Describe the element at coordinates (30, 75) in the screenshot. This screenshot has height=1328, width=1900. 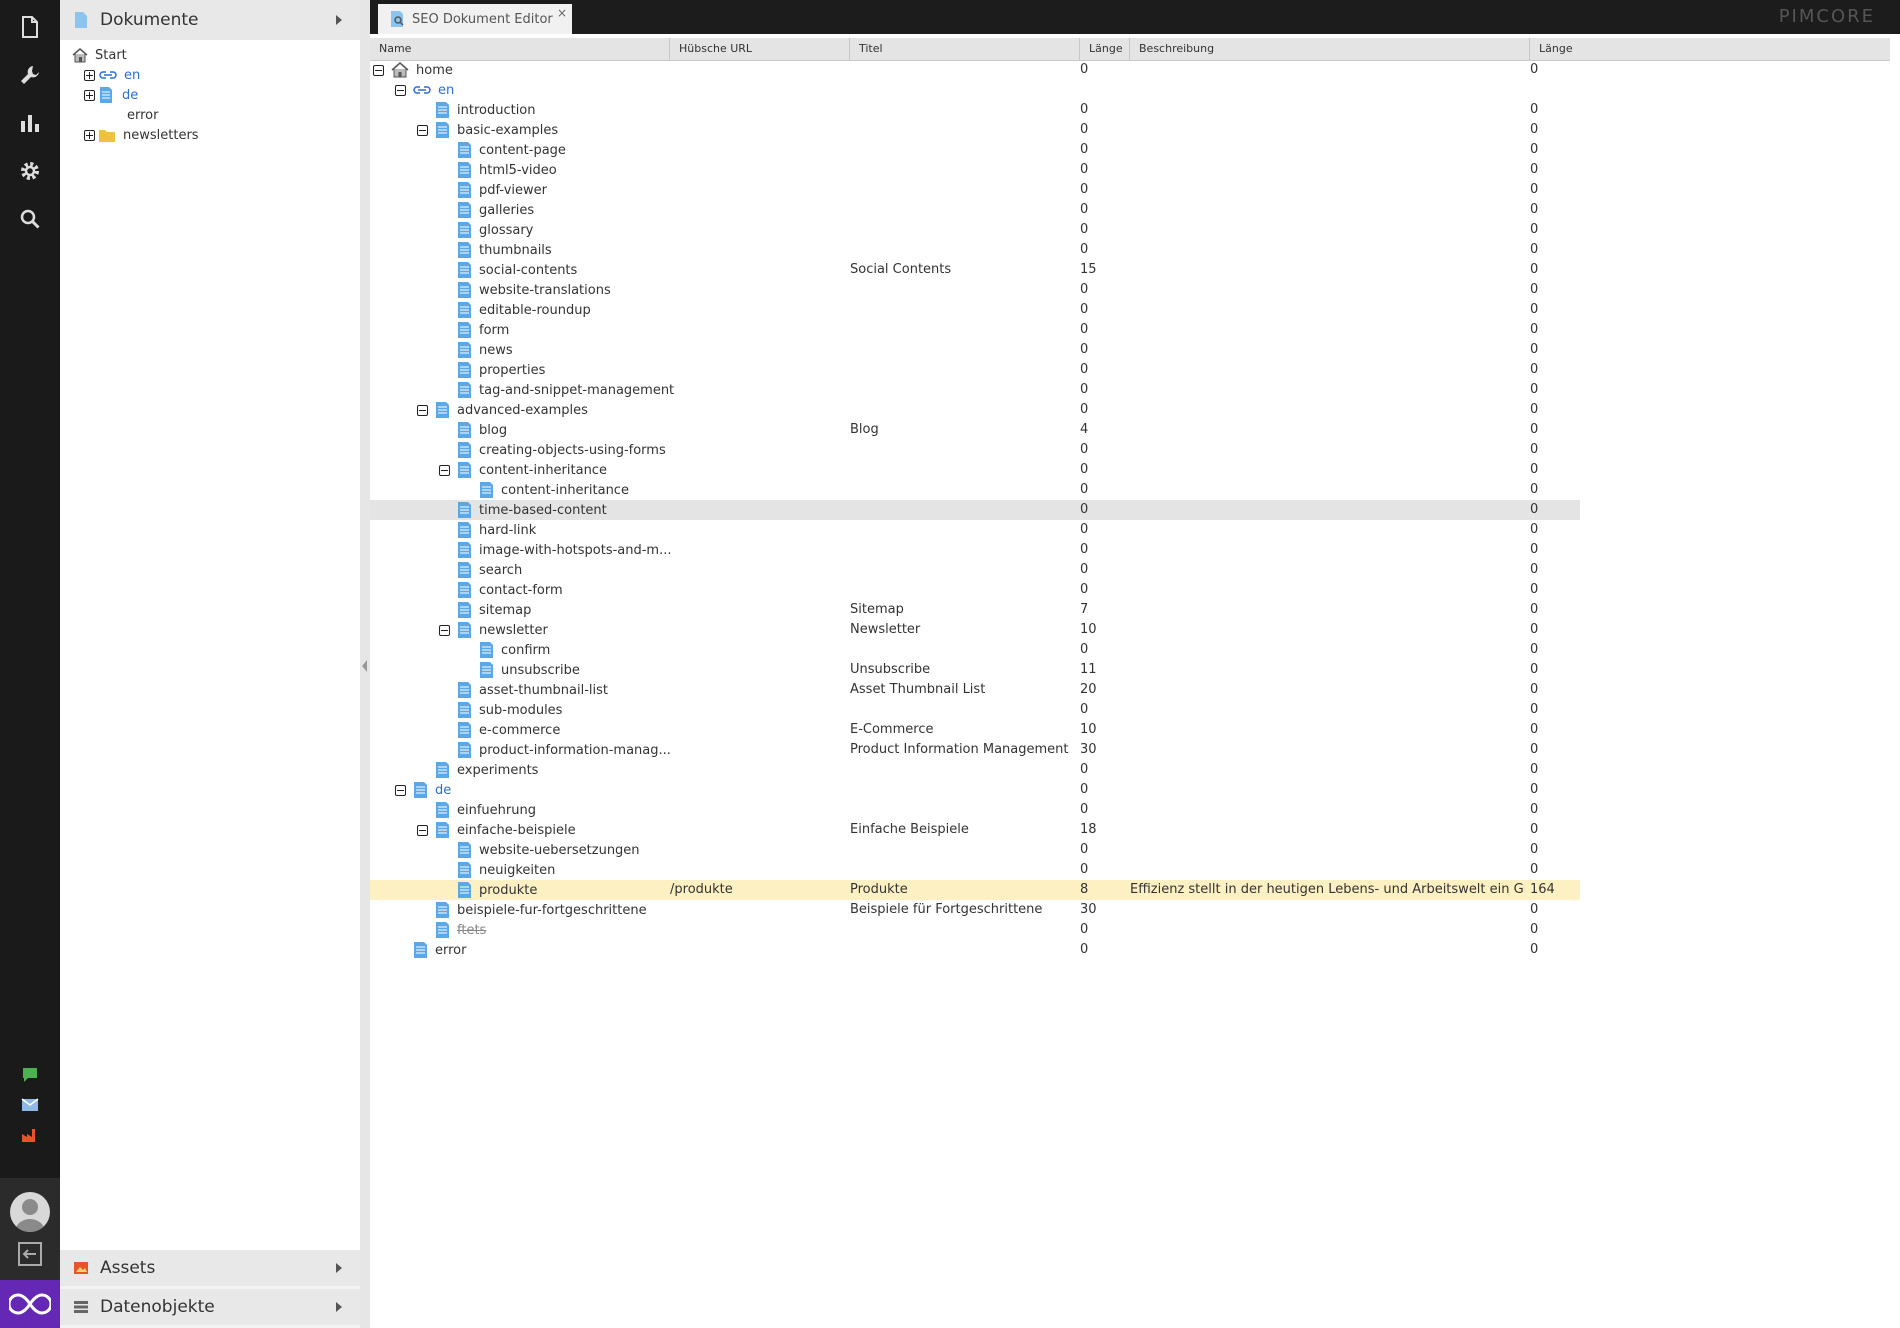
I see `wrench-icon` at that location.